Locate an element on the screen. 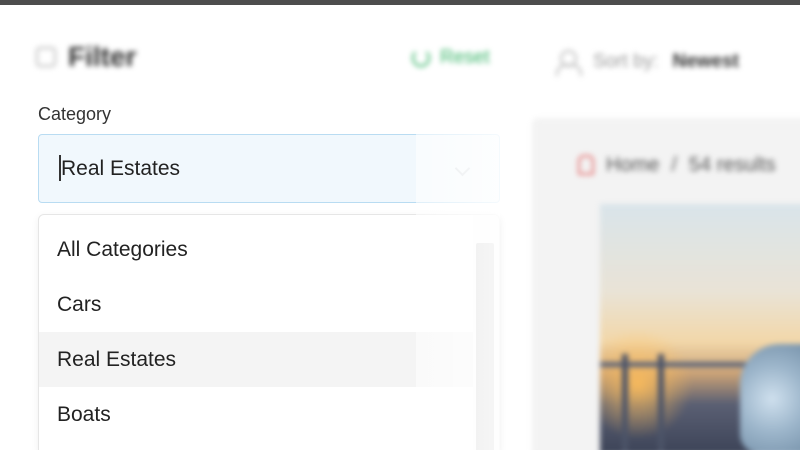 Image resolution: width=800 pixels, height=450 pixels. filter-menu-icon is located at coordinates (46, 57).